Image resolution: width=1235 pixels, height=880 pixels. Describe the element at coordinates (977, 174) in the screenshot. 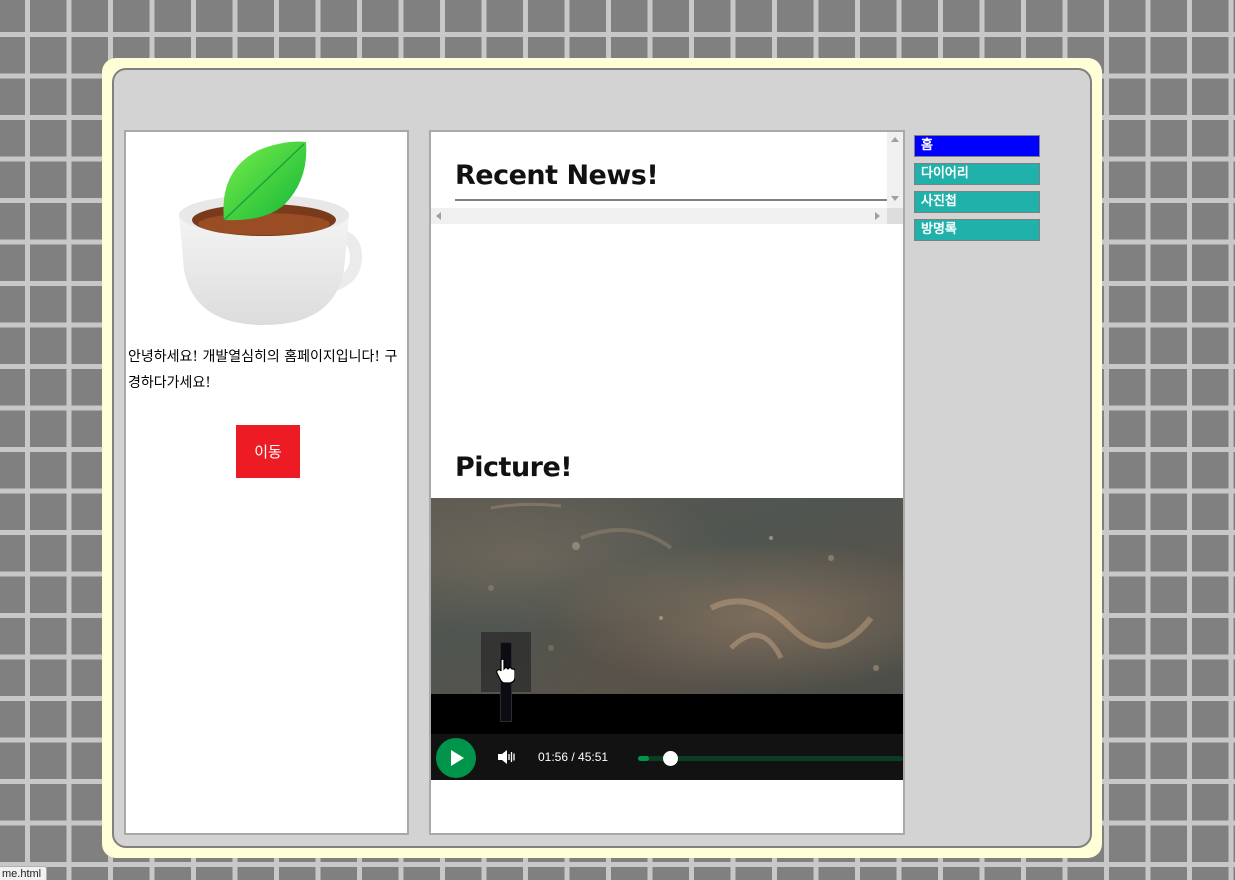

I see `nav-item-diary: 다이어리` at that location.